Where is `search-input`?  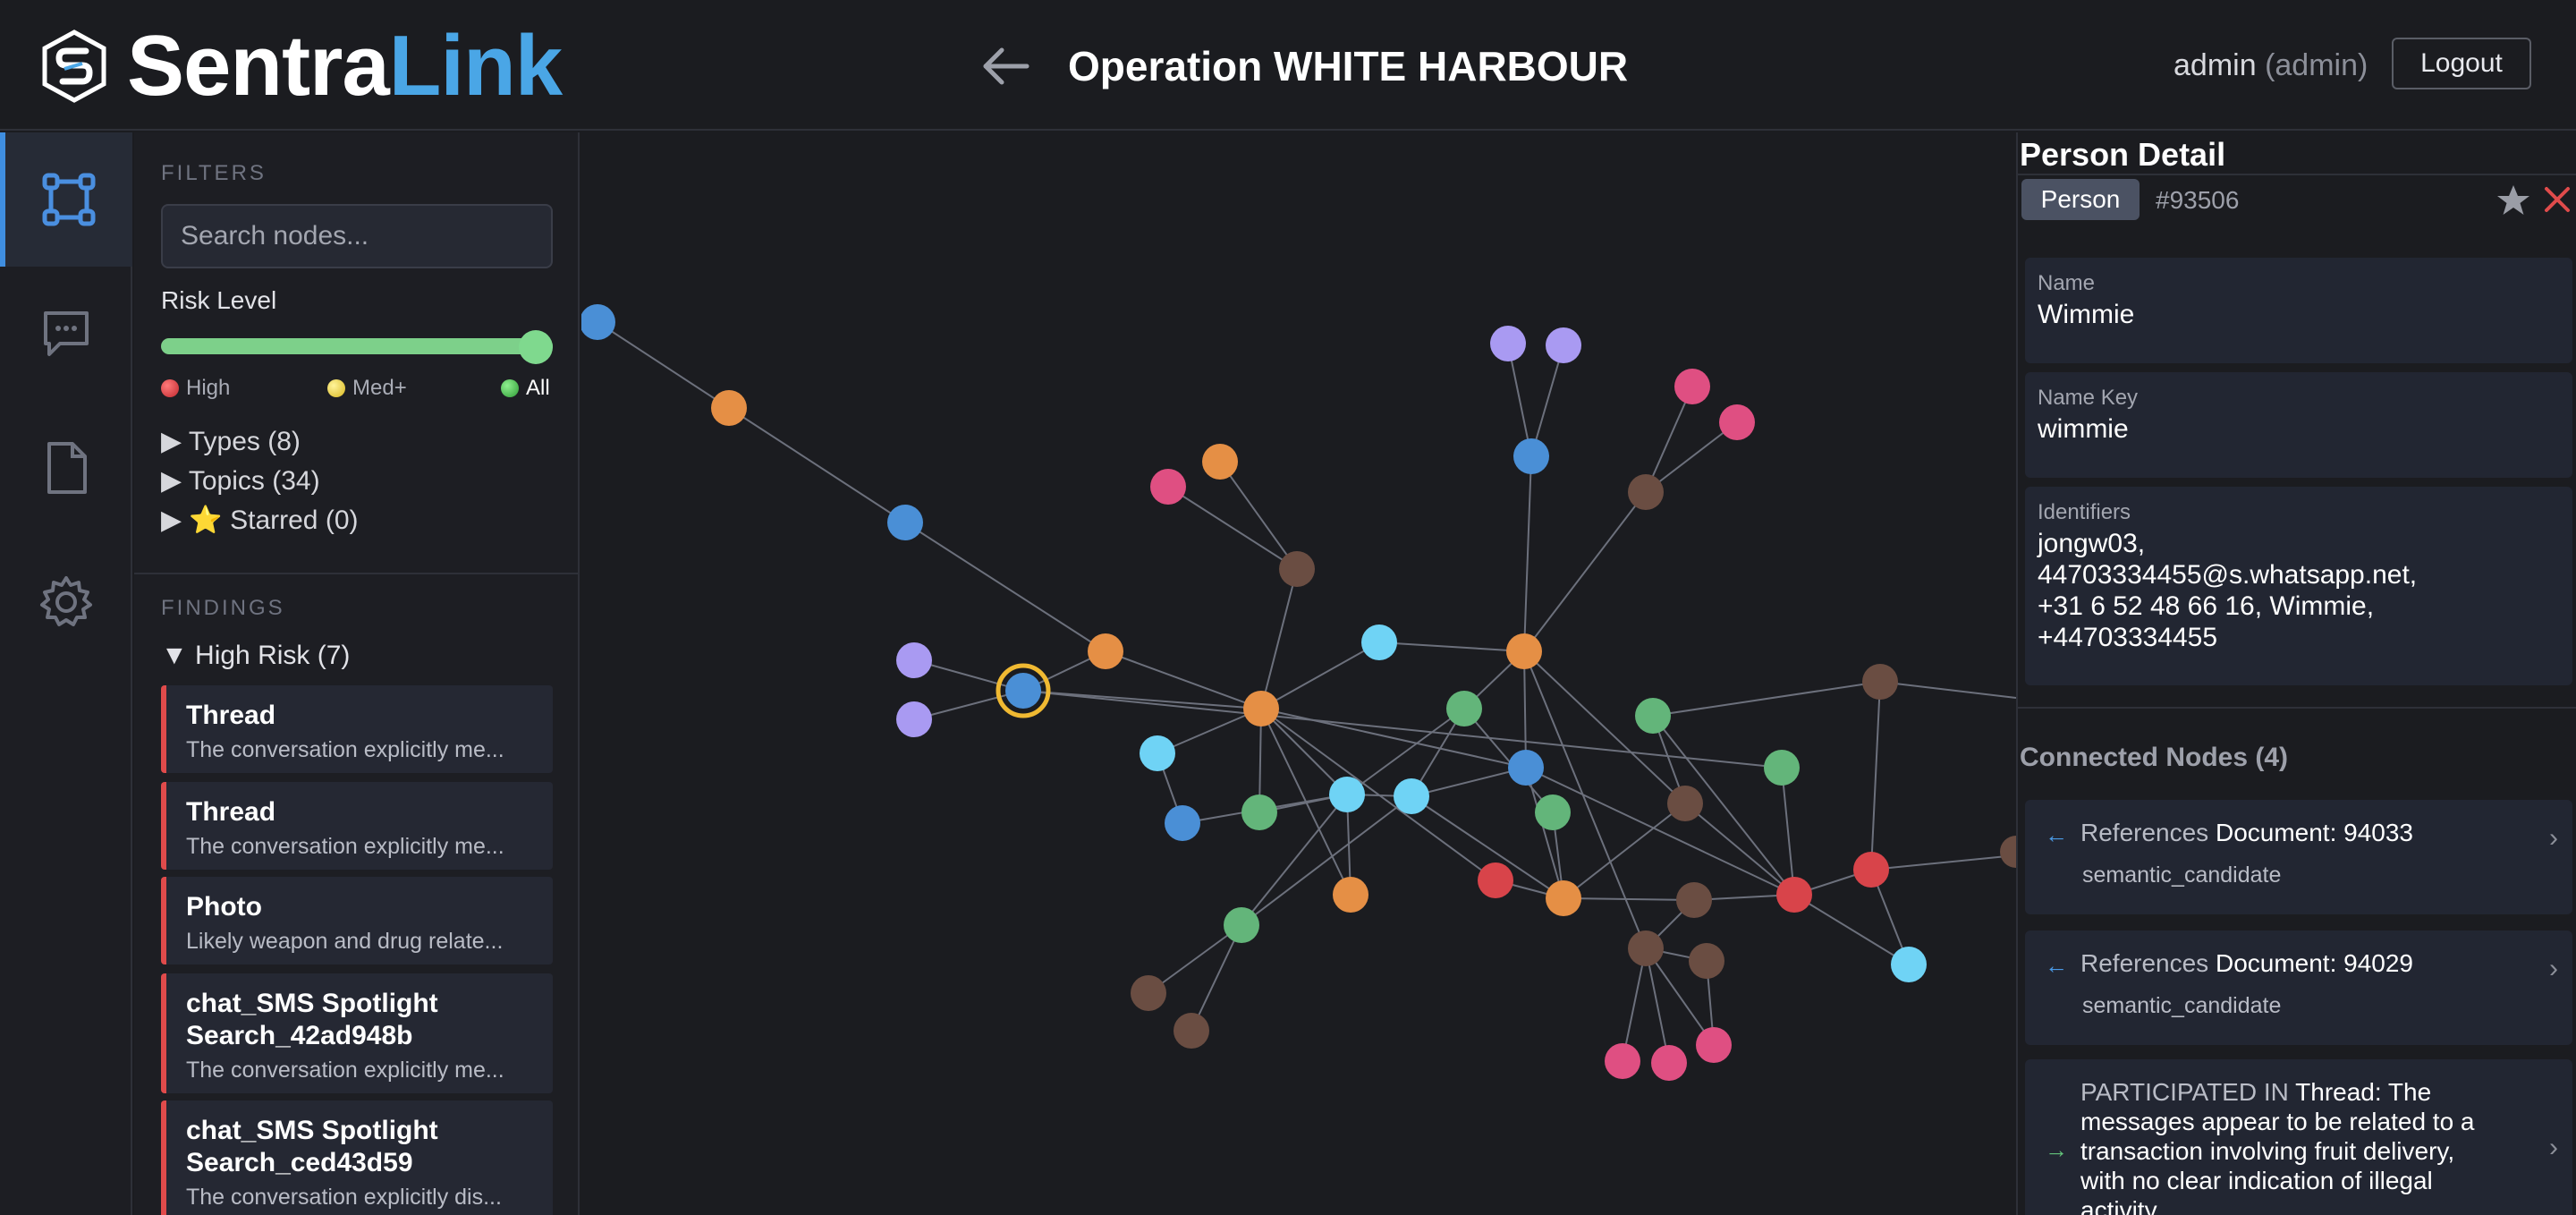
search-input is located at coordinates (357, 236).